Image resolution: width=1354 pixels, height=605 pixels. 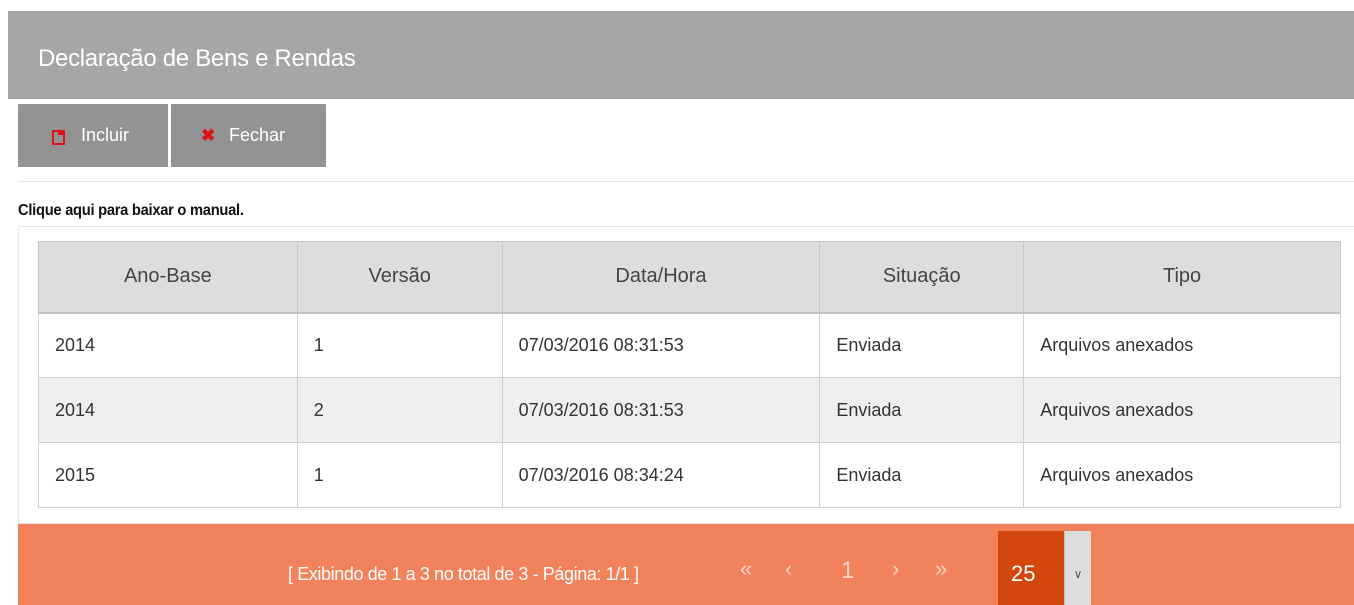 I want to click on incluir-button: Incluir, so click(x=93, y=135).